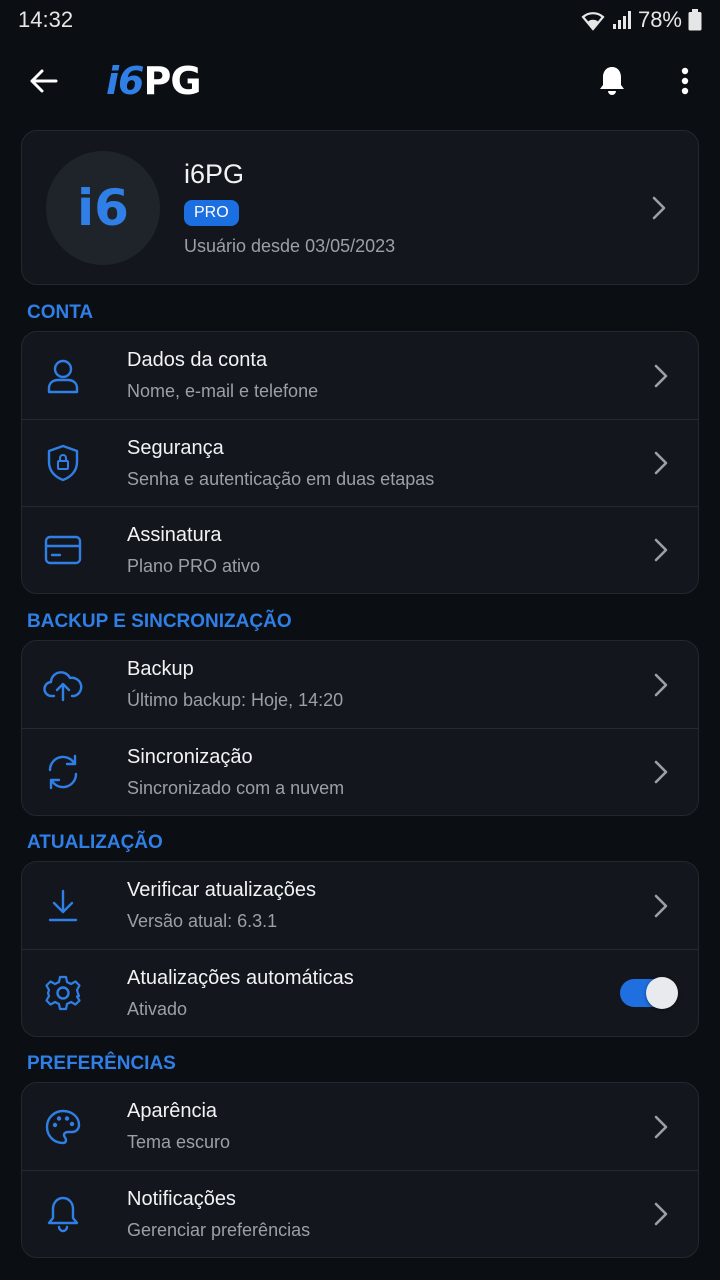 This screenshot has height=1280, width=720. I want to click on section-title-preferencias: PREFERÊNCIAS, so click(101, 1063).